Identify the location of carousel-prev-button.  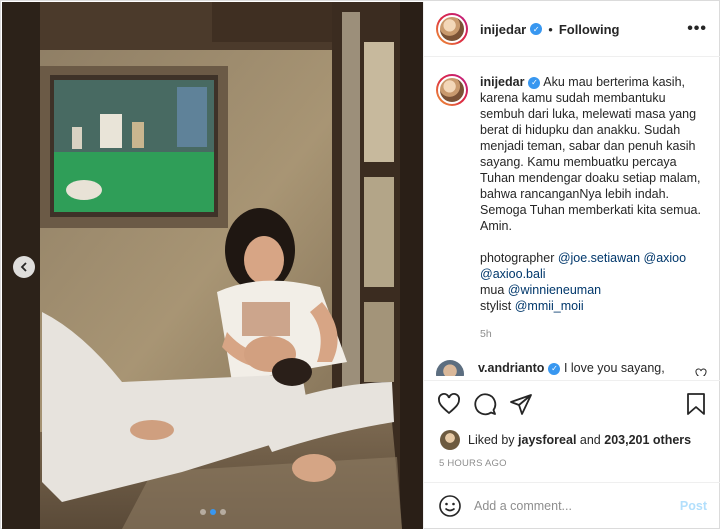
(24, 267).